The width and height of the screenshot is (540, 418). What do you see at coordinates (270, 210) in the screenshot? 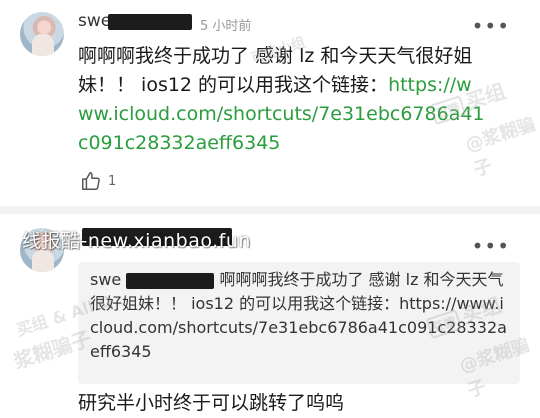
I see `separator` at bounding box center [270, 210].